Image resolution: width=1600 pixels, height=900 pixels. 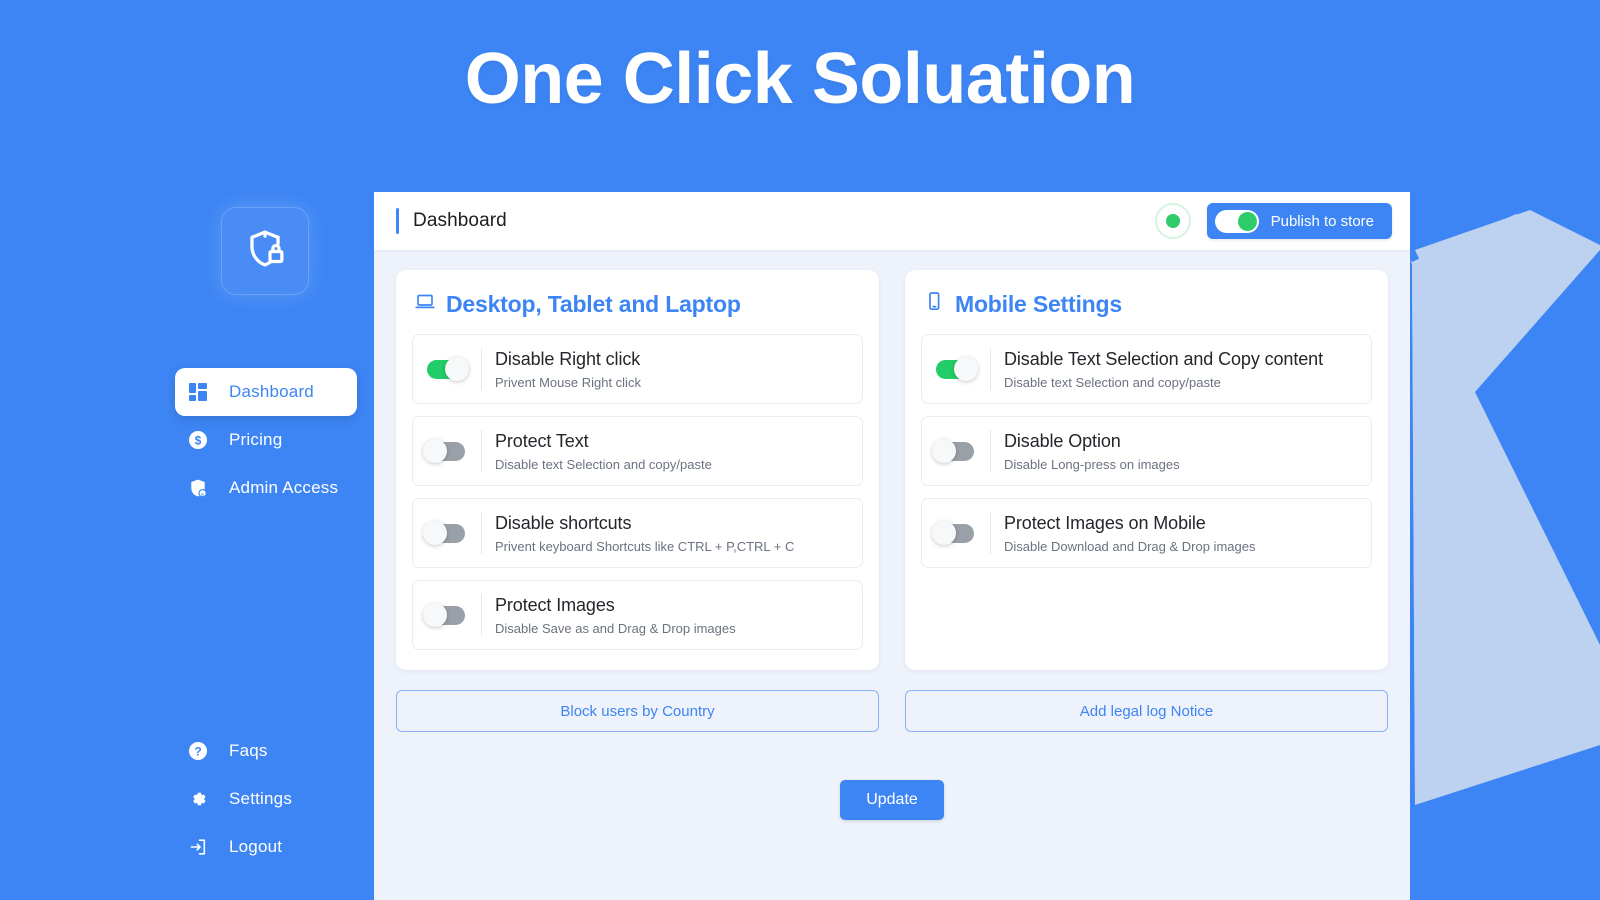 I want to click on desktop-settings-heading-label: Desktop, Tablet and Laptop, so click(x=593, y=303).